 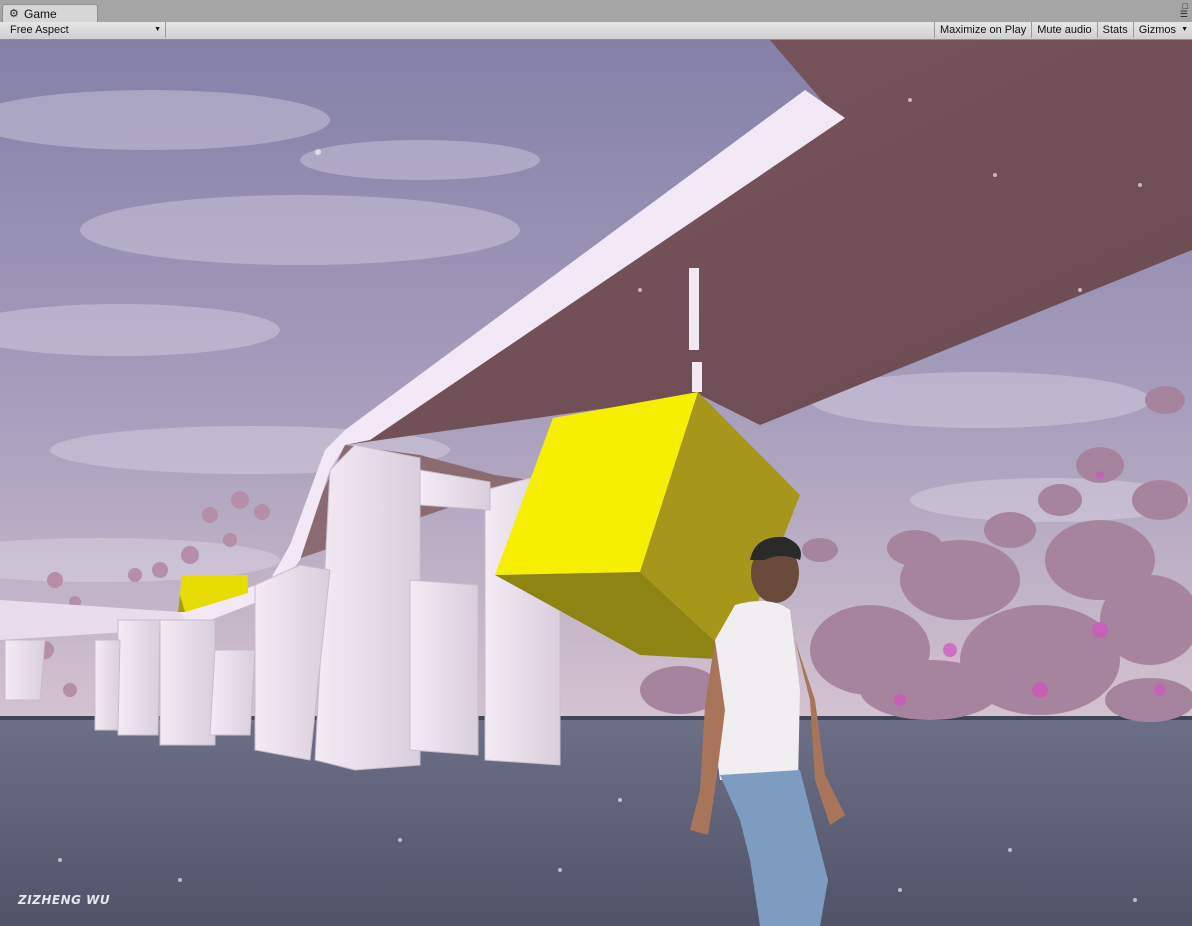 What do you see at coordinates (1114, 30) in the screenshot?
I see `stats-toggle: Stats` at bounding box center [1114, 30].